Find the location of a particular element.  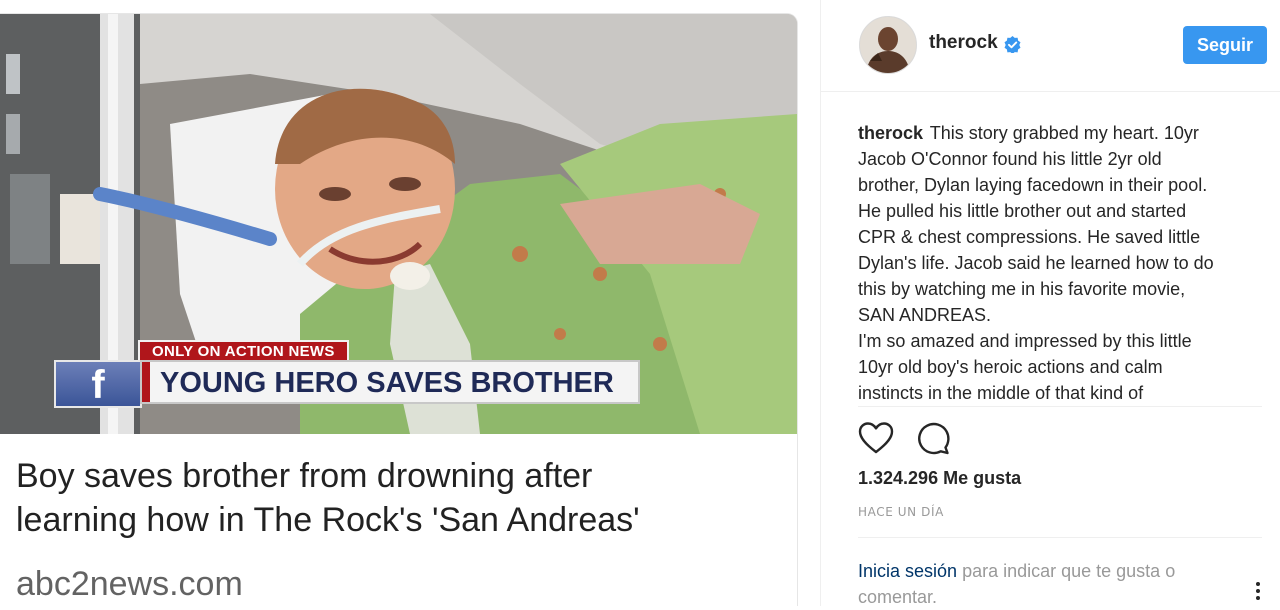

verified-badge-icon is located at coordinates (1012, 44).